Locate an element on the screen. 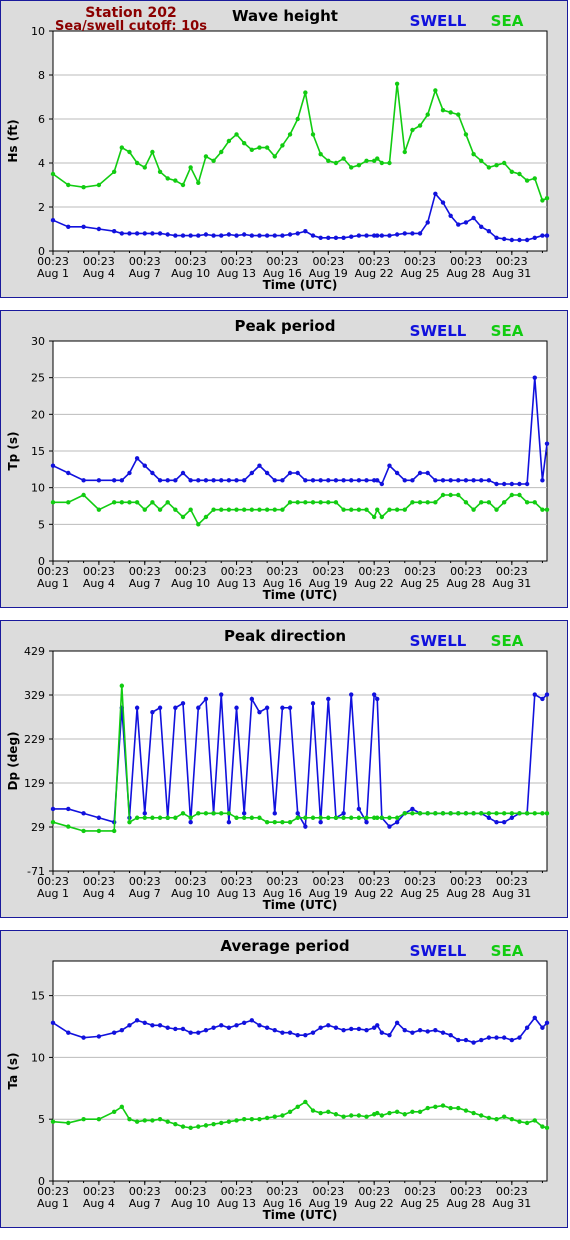 Image resolution: width=570 pixels, height=1240 pixels. x-tick-date-label: Aug 4 is located at coordinates (99, 273).